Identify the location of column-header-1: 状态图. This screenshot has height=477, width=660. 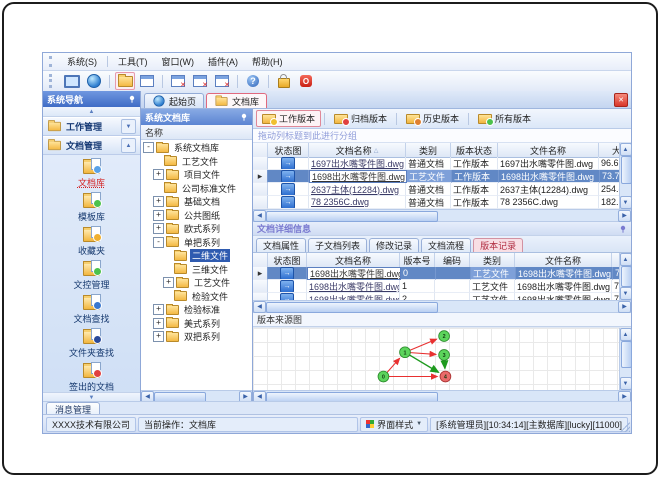
(288, 150).